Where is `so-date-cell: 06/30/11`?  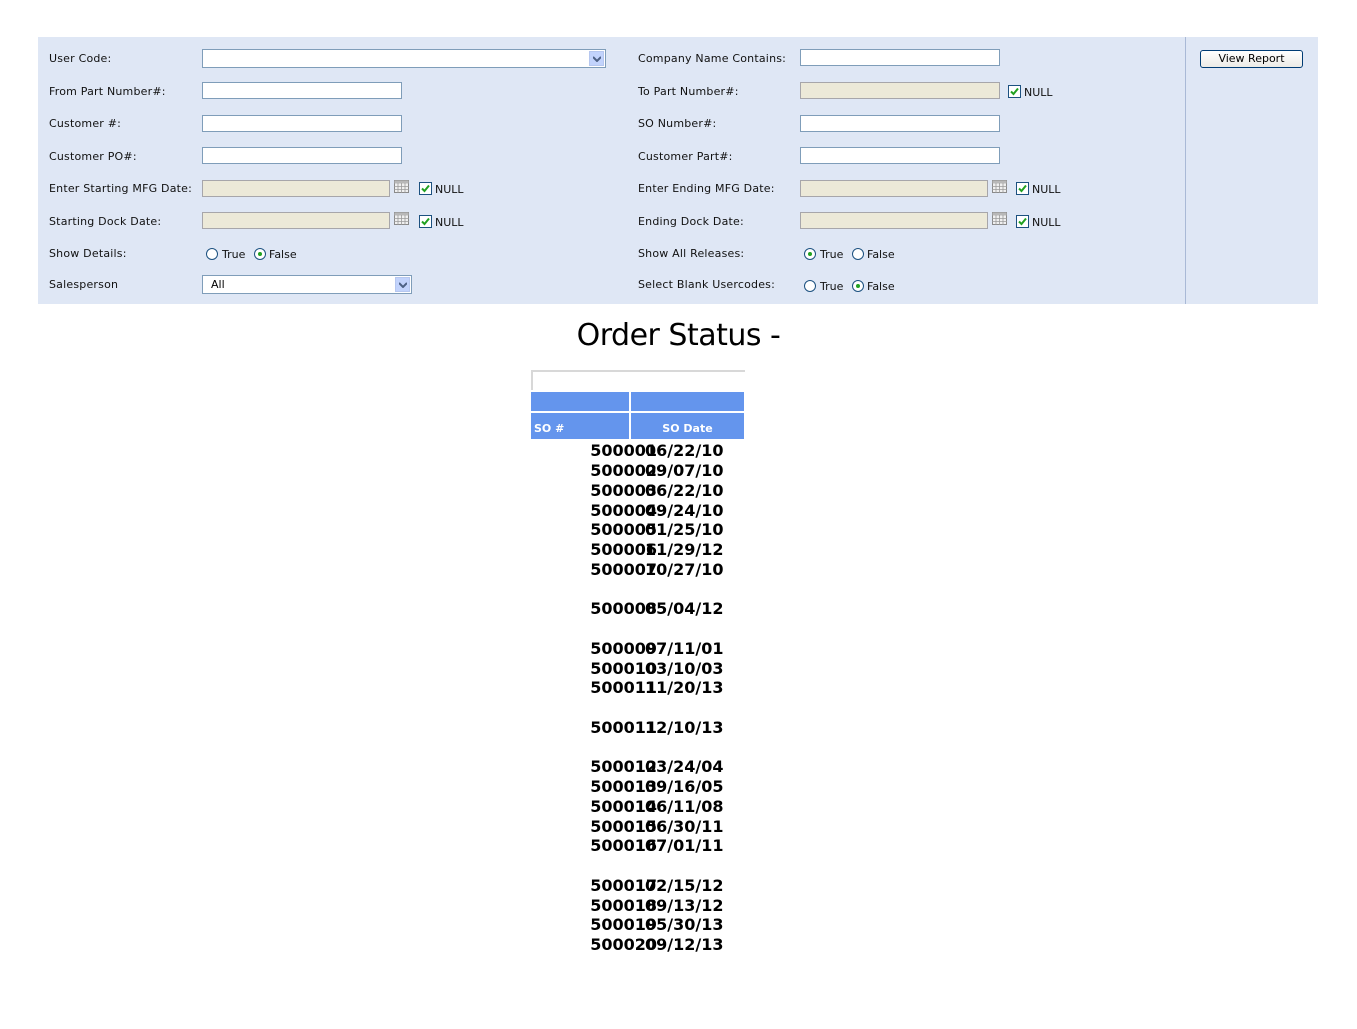
so-date-cell: 06/30/11 is located at coordinates (684, 826).